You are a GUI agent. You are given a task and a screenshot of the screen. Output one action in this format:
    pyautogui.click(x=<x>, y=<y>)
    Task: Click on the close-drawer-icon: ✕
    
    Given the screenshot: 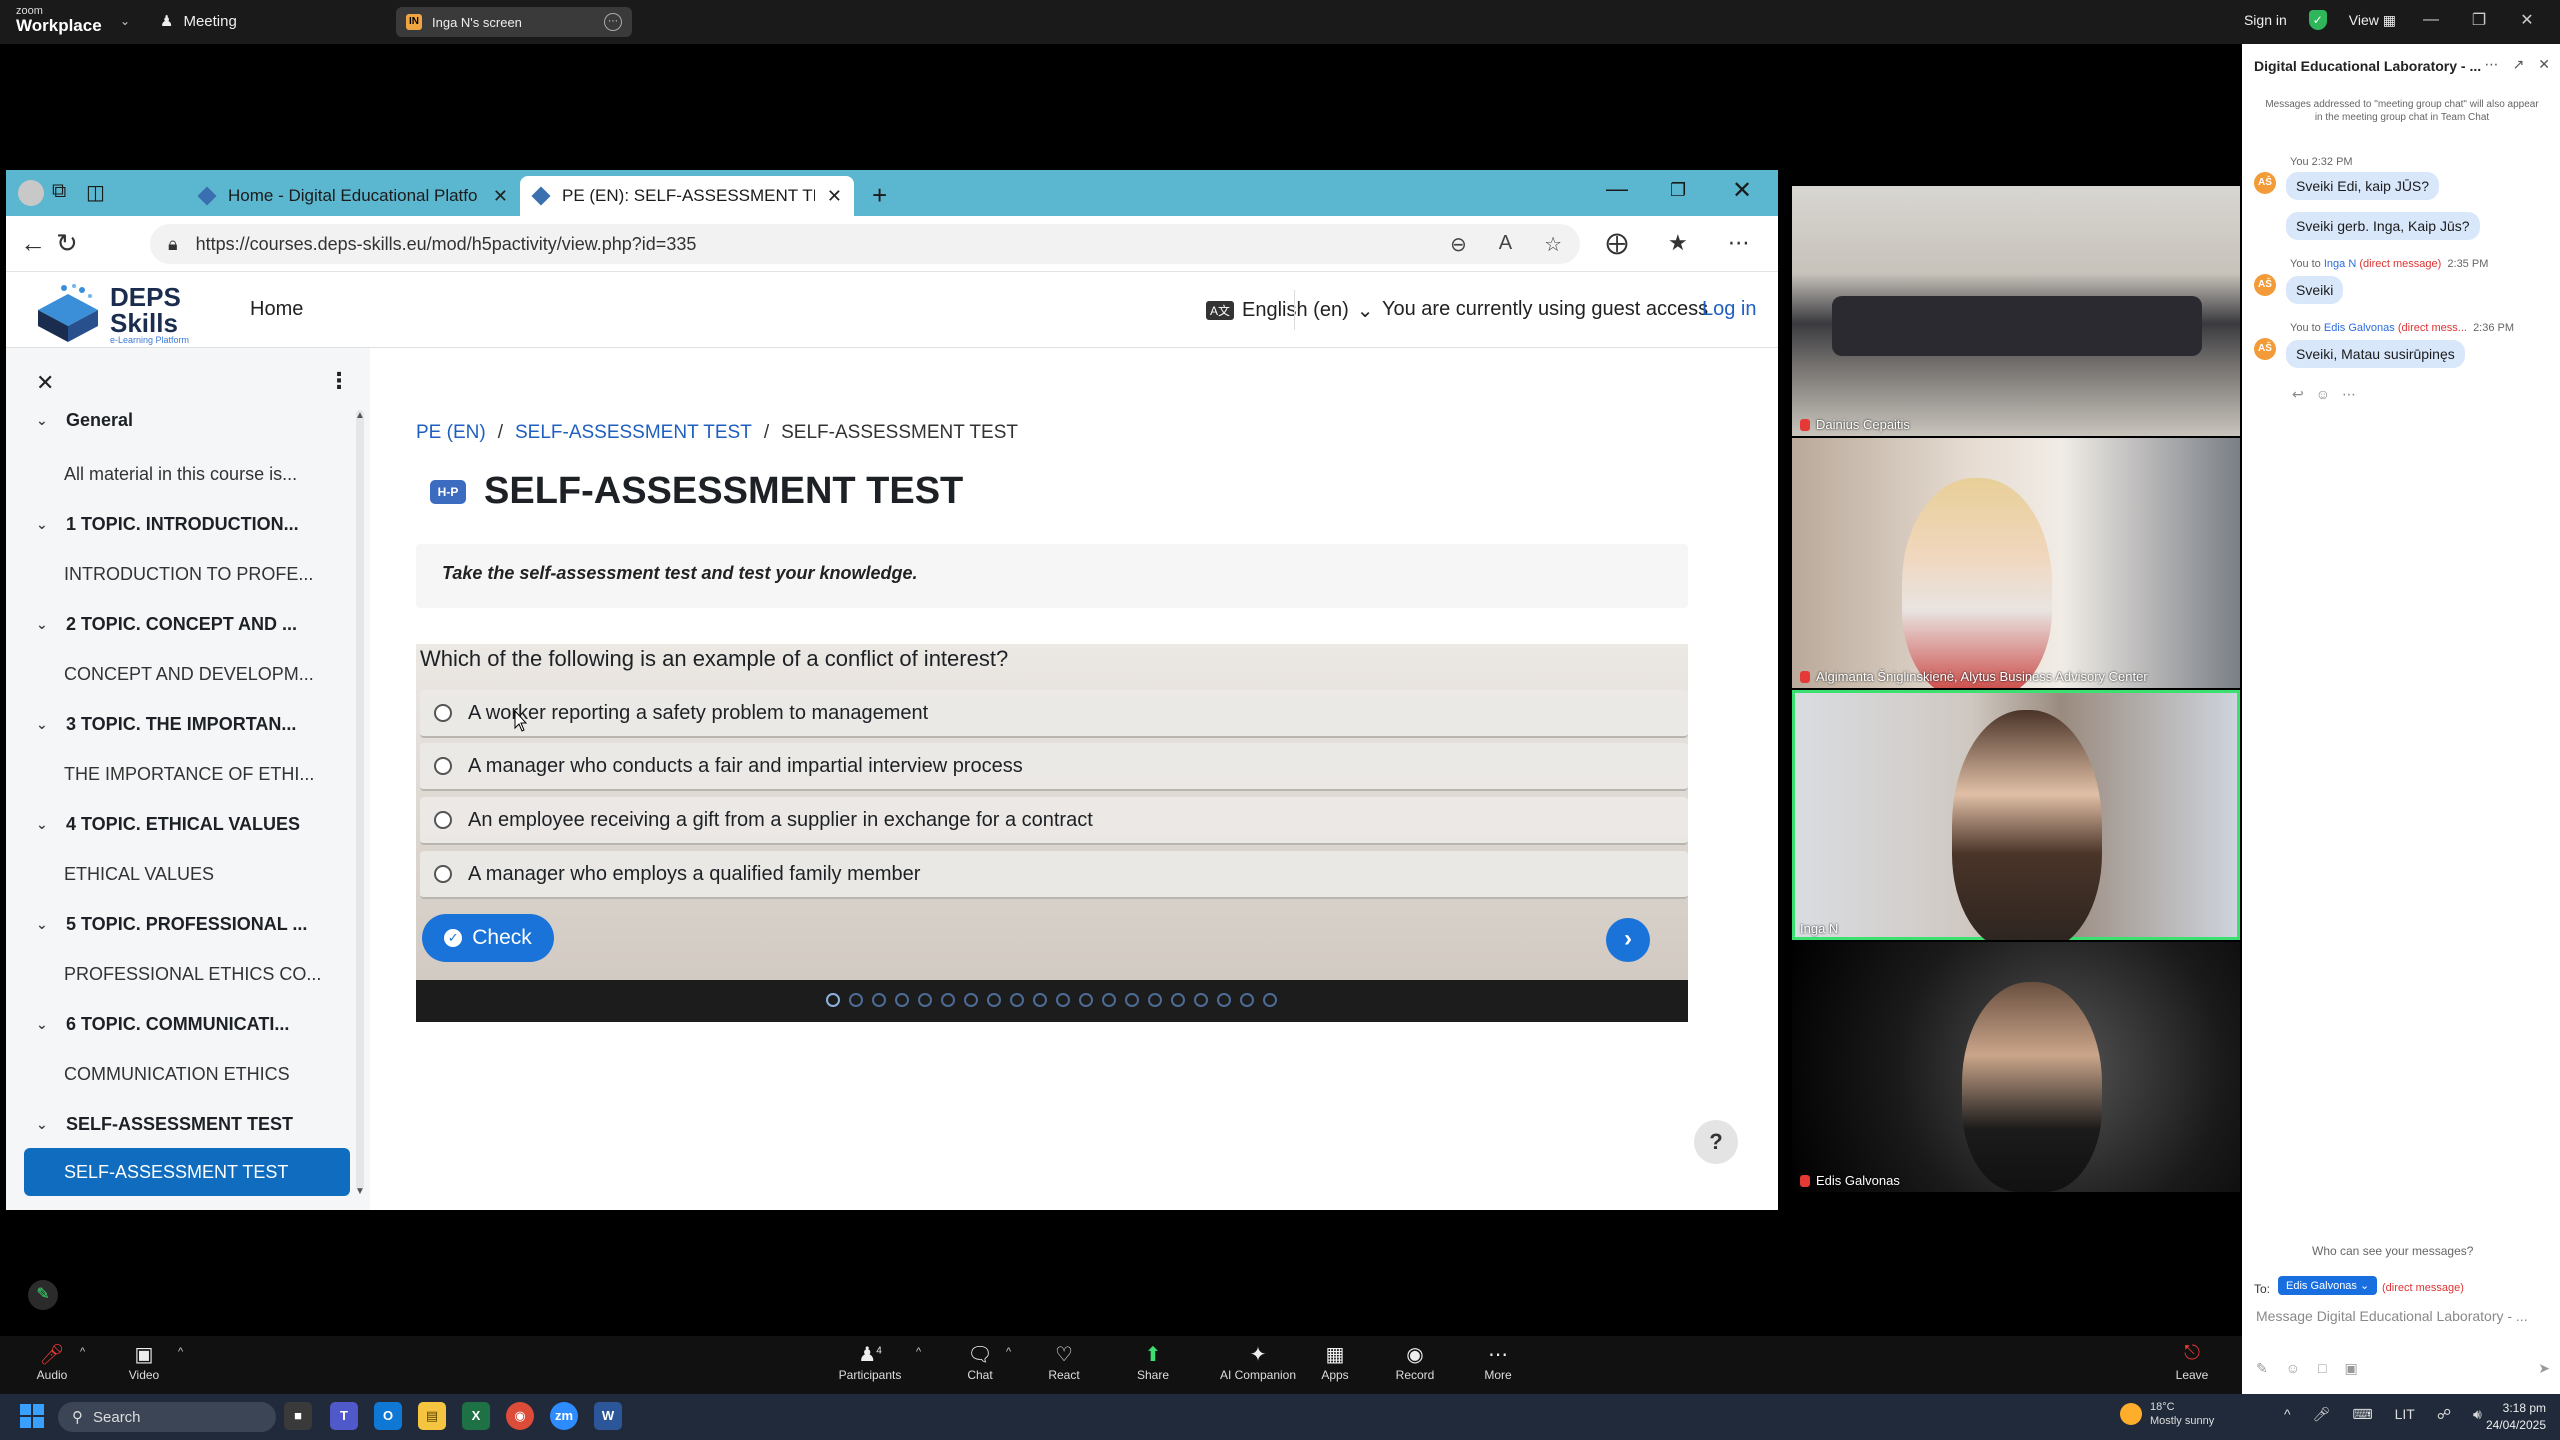 What is the action you would take?
    pyautogui.click(x=45, y=383)
    